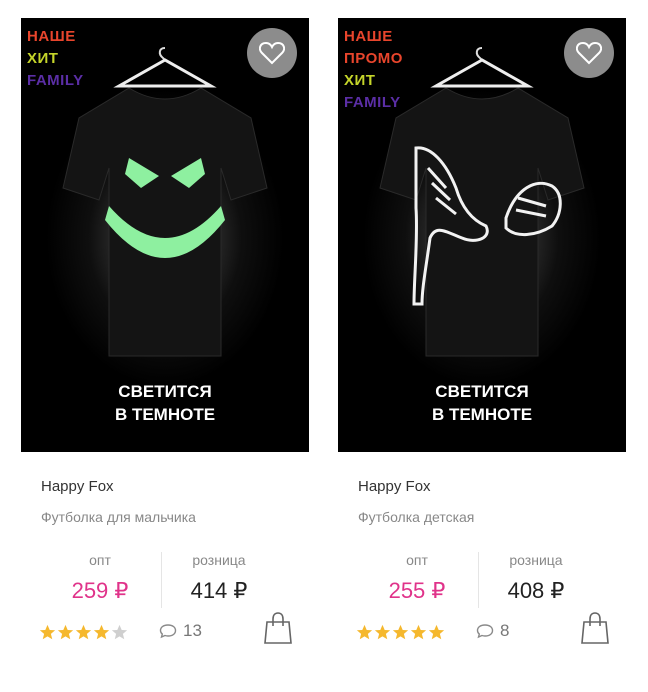 This screenshot has height=692, width=648. Describe the element at coordinates (119, 632) in the screenshot. I see `star-empty-icon` at that location.